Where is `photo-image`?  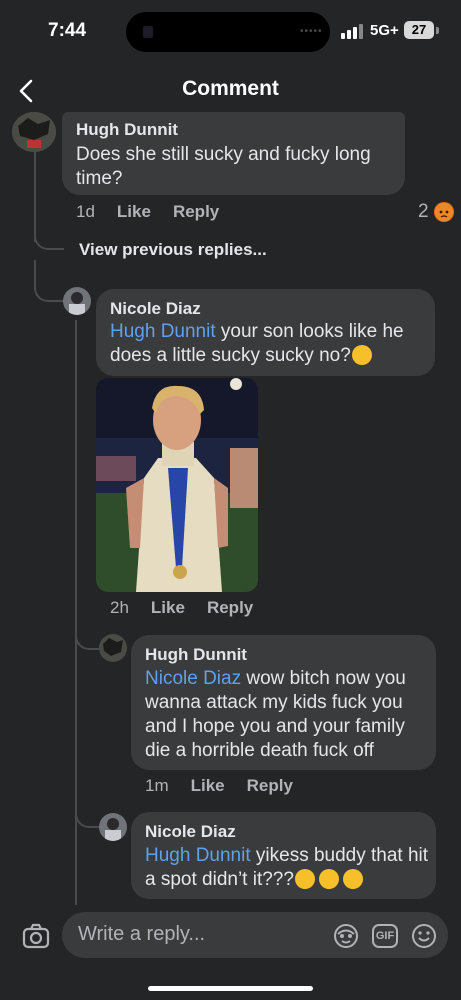
photo-image is located at coordinates (177, 485).